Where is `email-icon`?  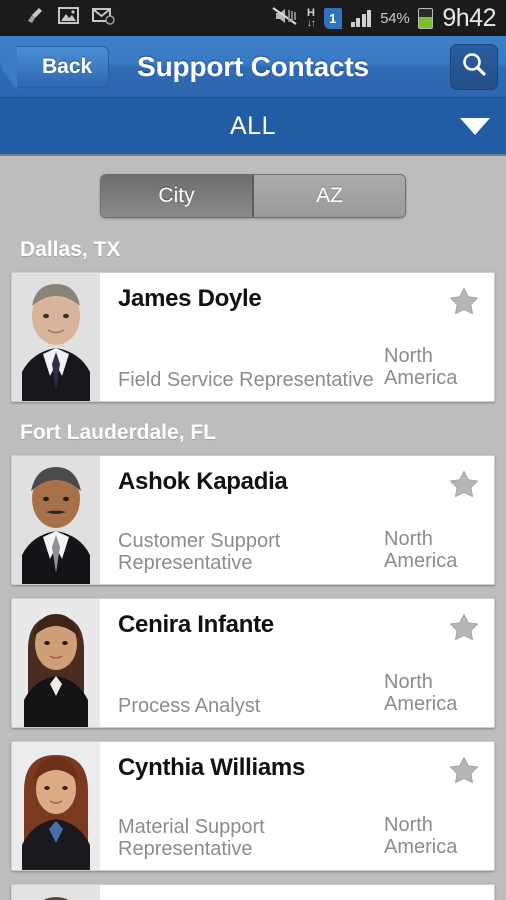
email-icon is located at coordinates (103, 18).